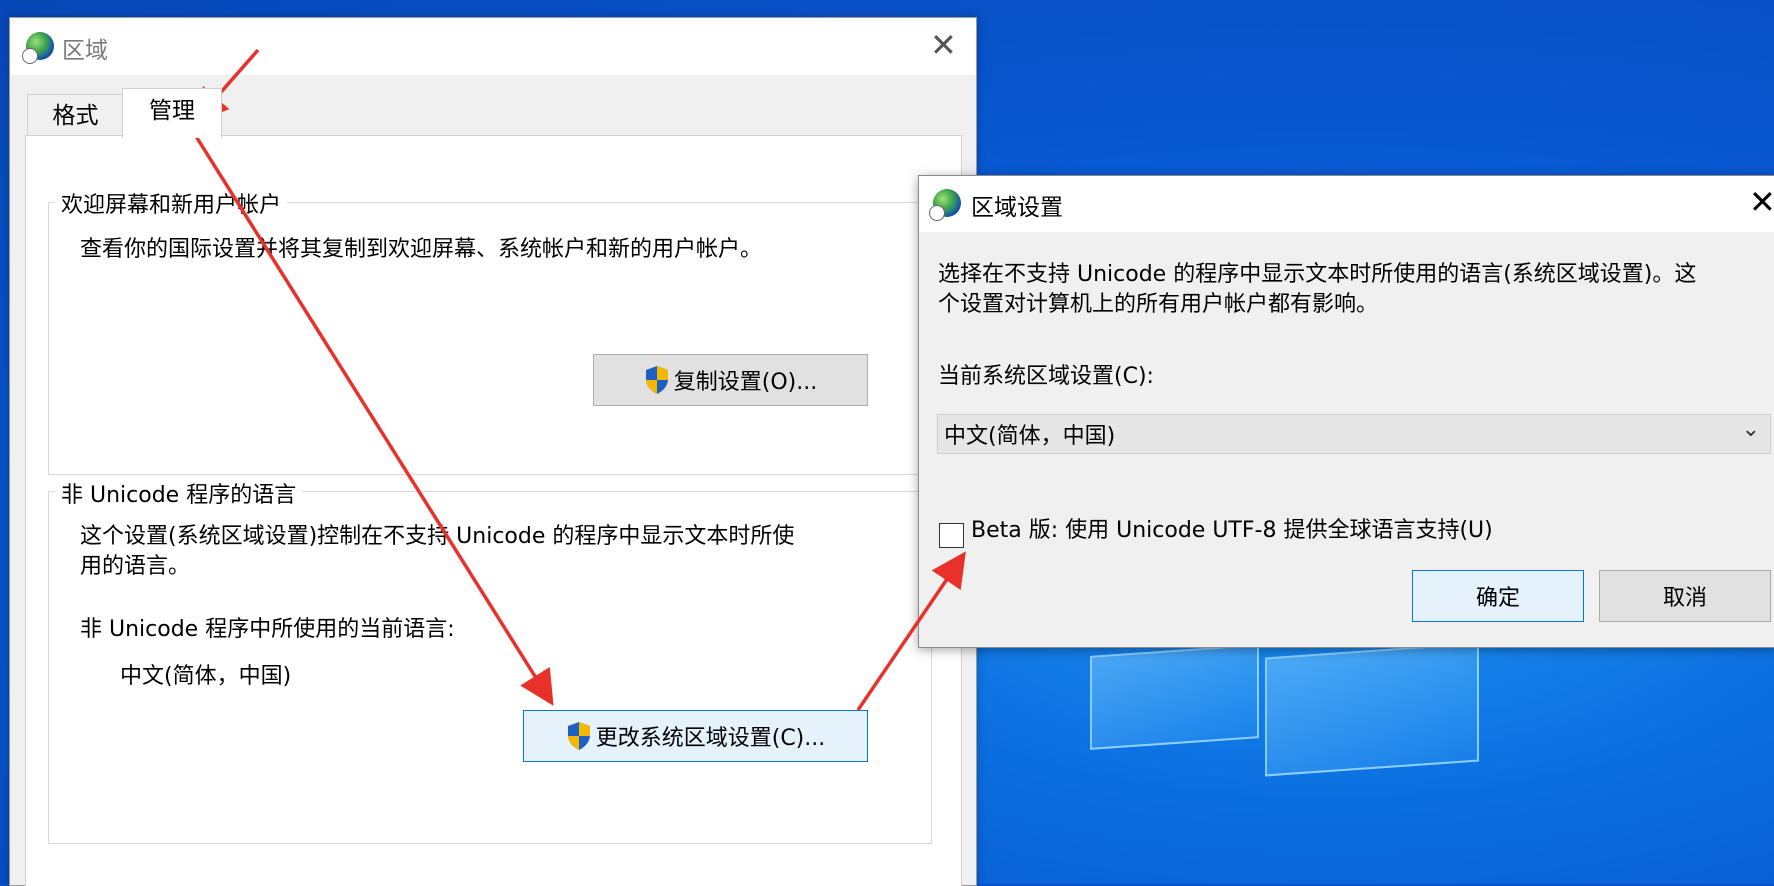 The height and width of the screenshot is (886, 1774). Describe the element at coordinates (1158, 304) in the screenshot. I see `region-description-line2: 个设置对计算机上的所有用户帐户都有影响。` at that location.